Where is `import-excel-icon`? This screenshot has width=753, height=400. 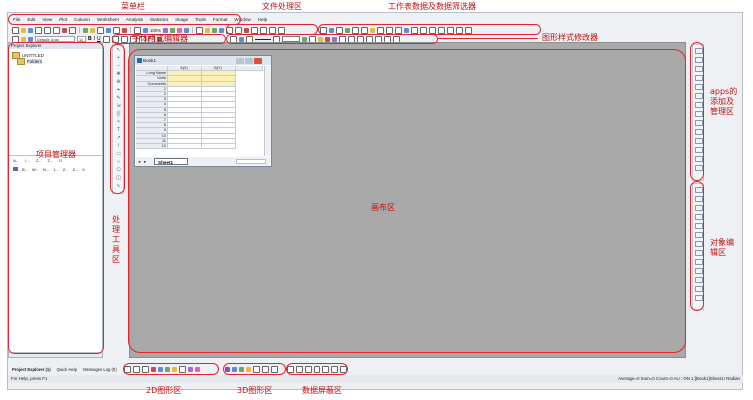 import-excel-icon is located at coordinates (92, 30).